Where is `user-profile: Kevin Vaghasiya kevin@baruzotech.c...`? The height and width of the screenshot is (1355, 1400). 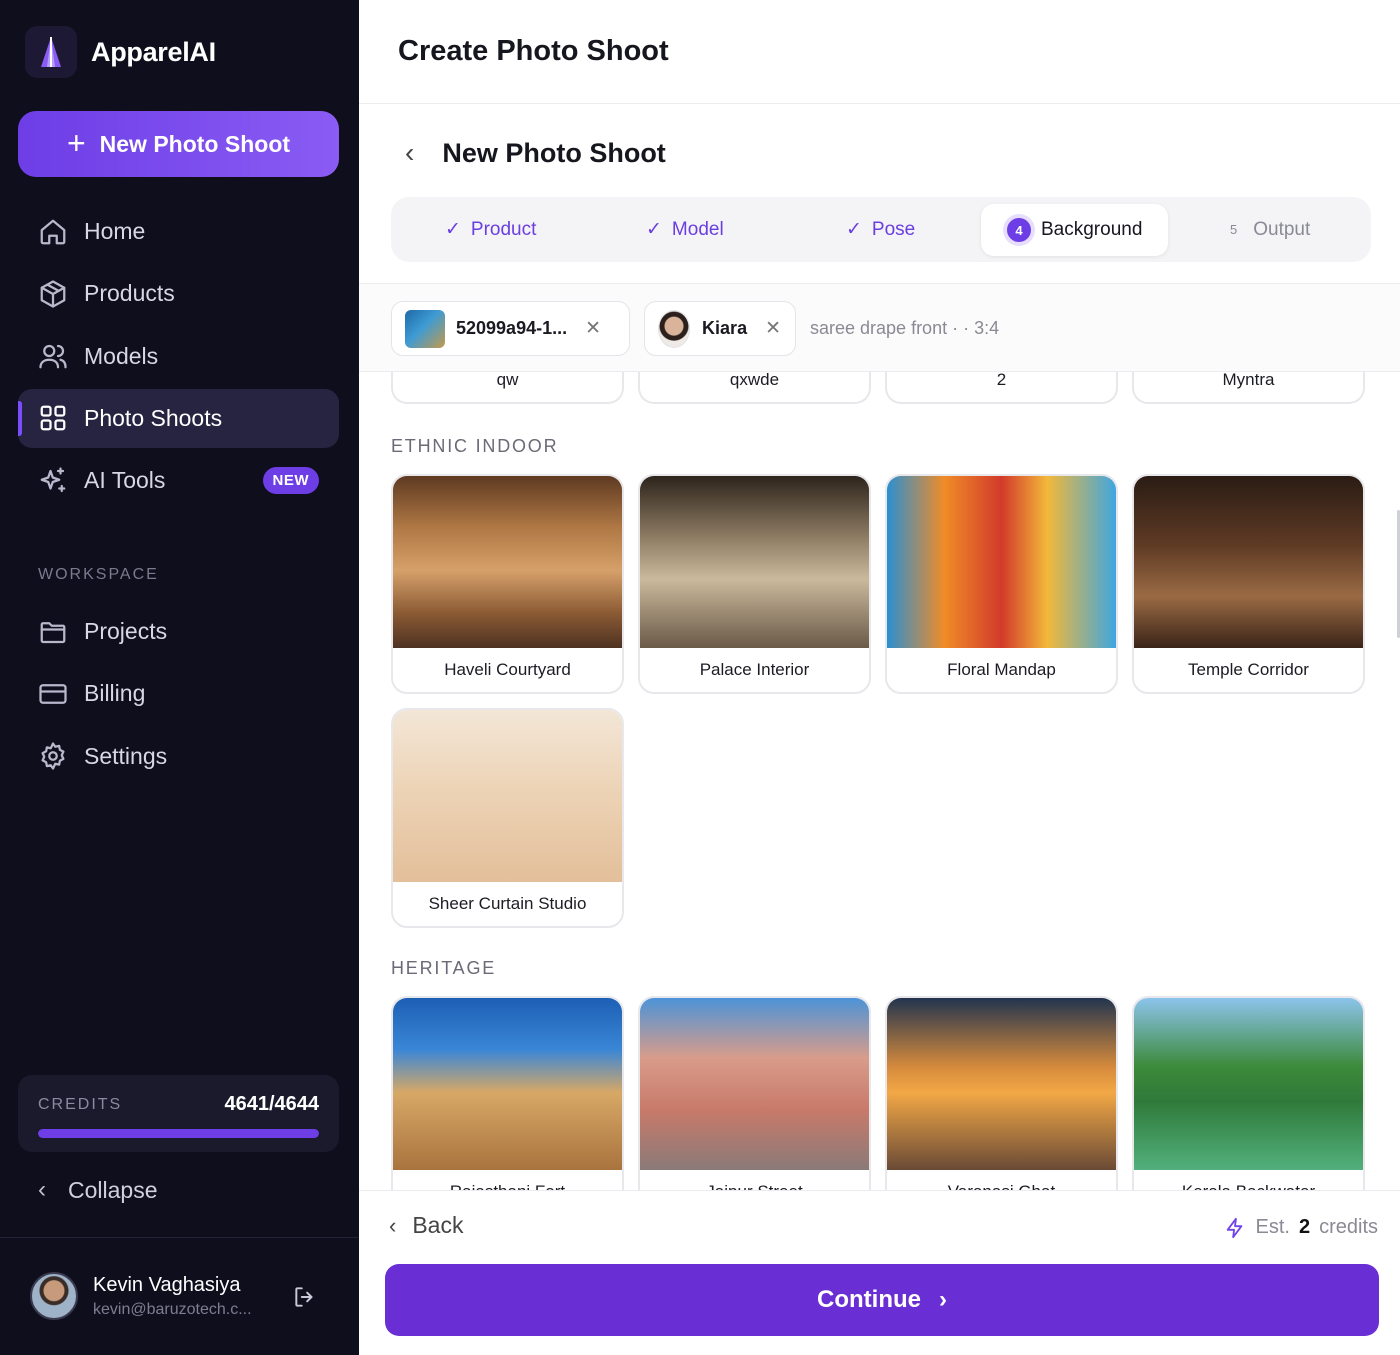 user-profile: Kevin Vaghasiya kevin@baruzotech.c... is located at coordinates (180, 1296).